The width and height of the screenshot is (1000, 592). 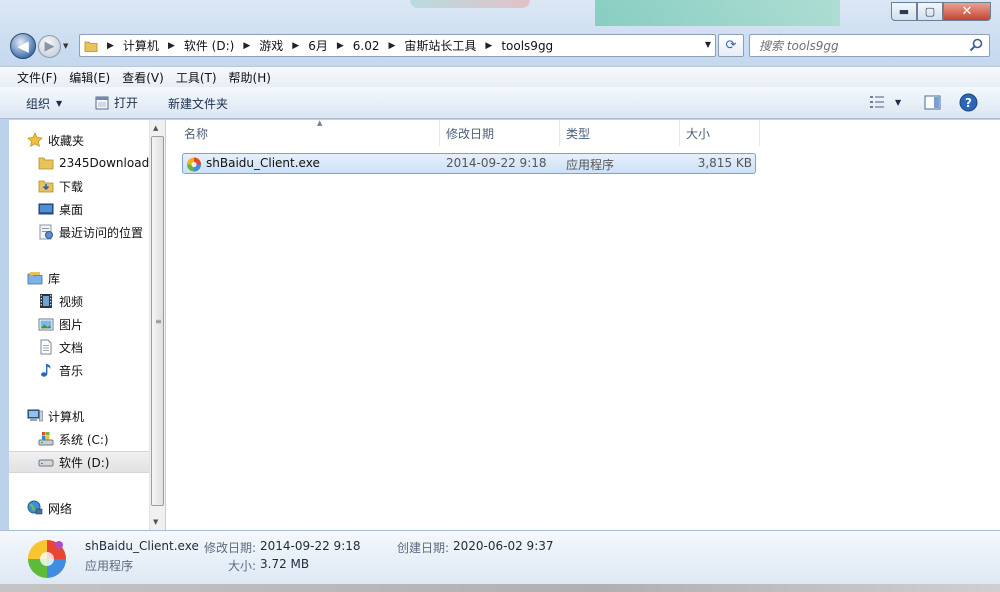 What do you see at coordinates (930, 11) in the screenshot?
I see `maximize-button: ▢` at bounding box center [930, 11].